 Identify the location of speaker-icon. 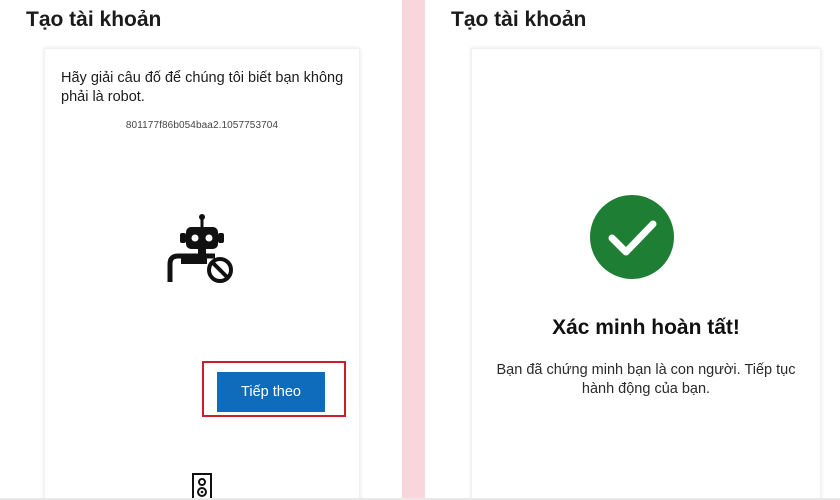
(202, 486).